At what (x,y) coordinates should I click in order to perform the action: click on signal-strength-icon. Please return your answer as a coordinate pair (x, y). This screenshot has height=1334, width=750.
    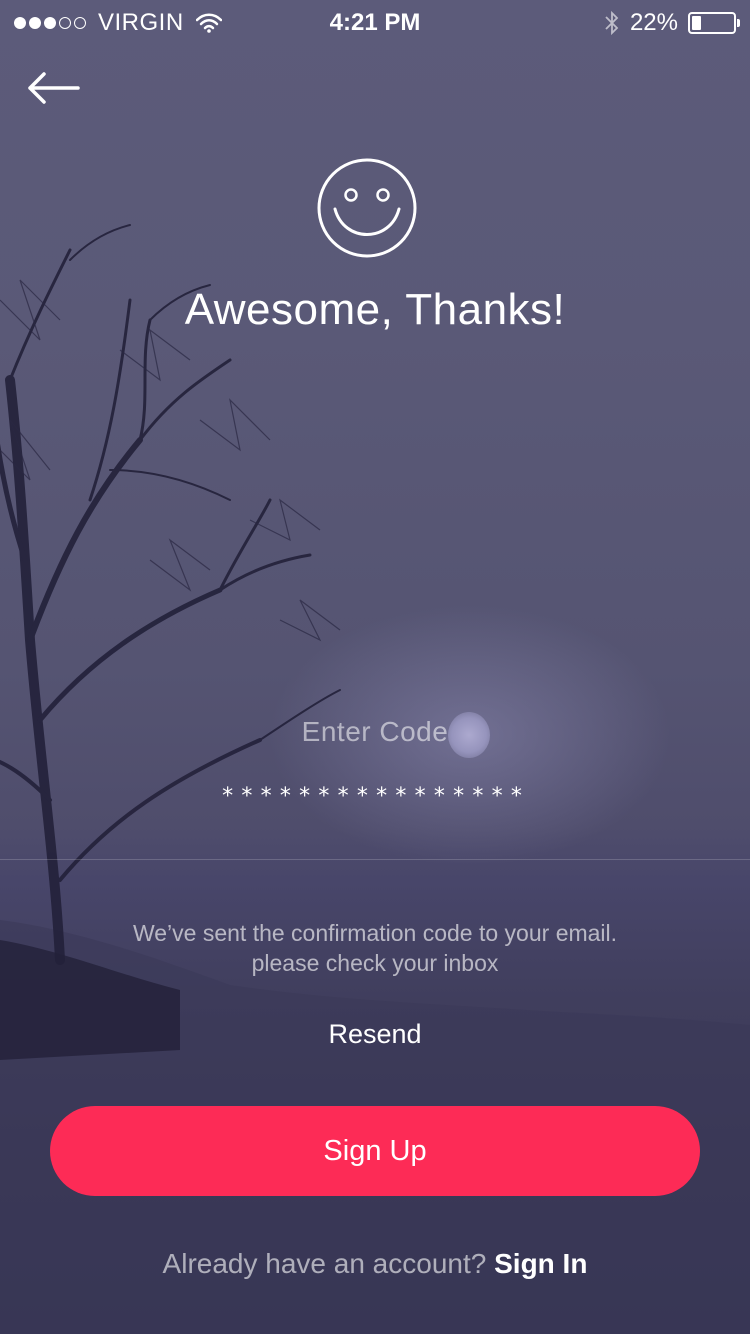
    Looking at the image, I should click on (50, 23).